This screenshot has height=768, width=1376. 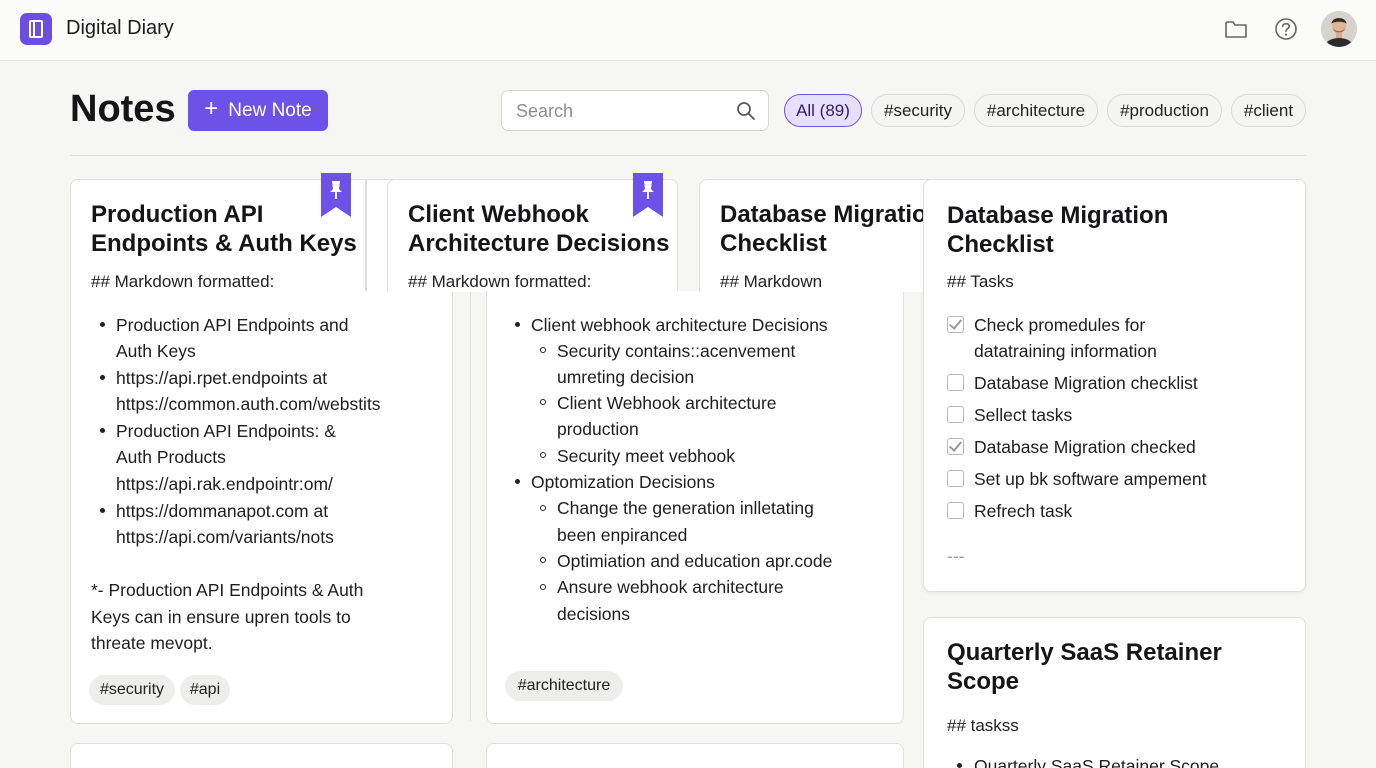 What do you see at coordinates (626, 377) in the screenshot?
I see `note-line: umreting decision` at bounding box center [626, 377].